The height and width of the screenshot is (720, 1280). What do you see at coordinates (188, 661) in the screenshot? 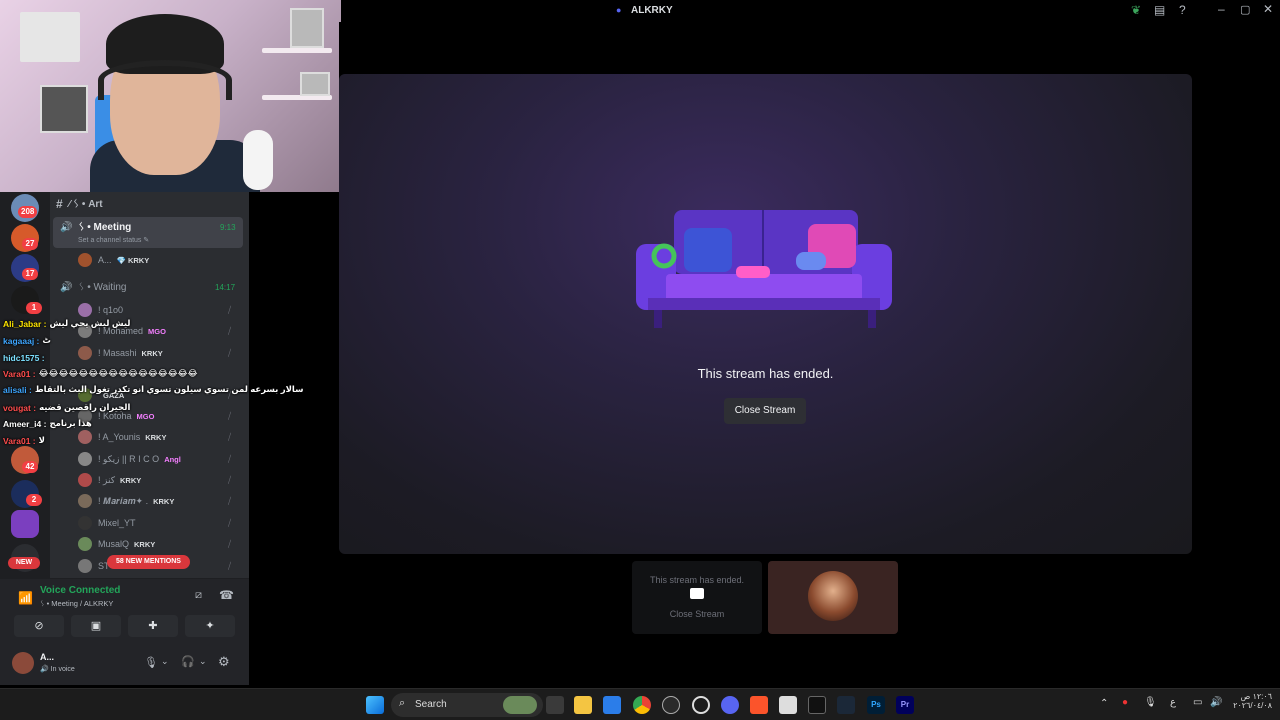
I see `headphones-icon: 🎧` at bounding box center [188, 661].